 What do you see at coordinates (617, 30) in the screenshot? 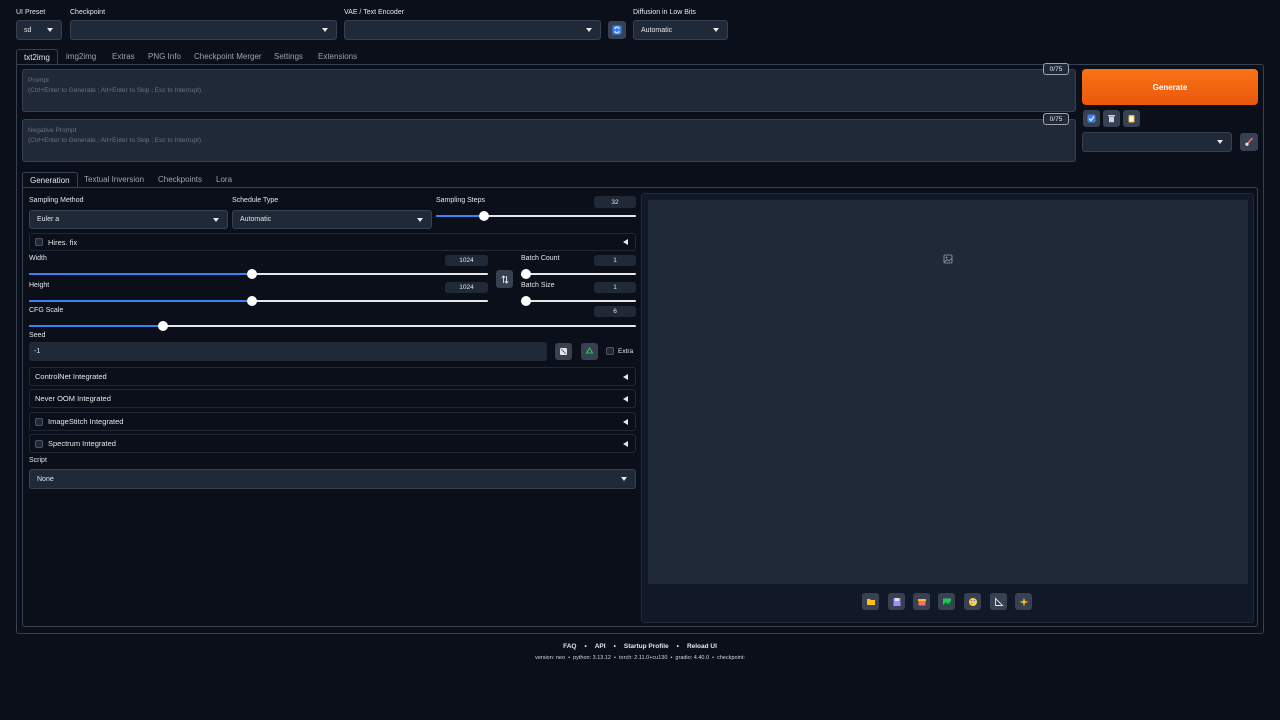
I see `refresh-button` at bounding box center [617, 30].